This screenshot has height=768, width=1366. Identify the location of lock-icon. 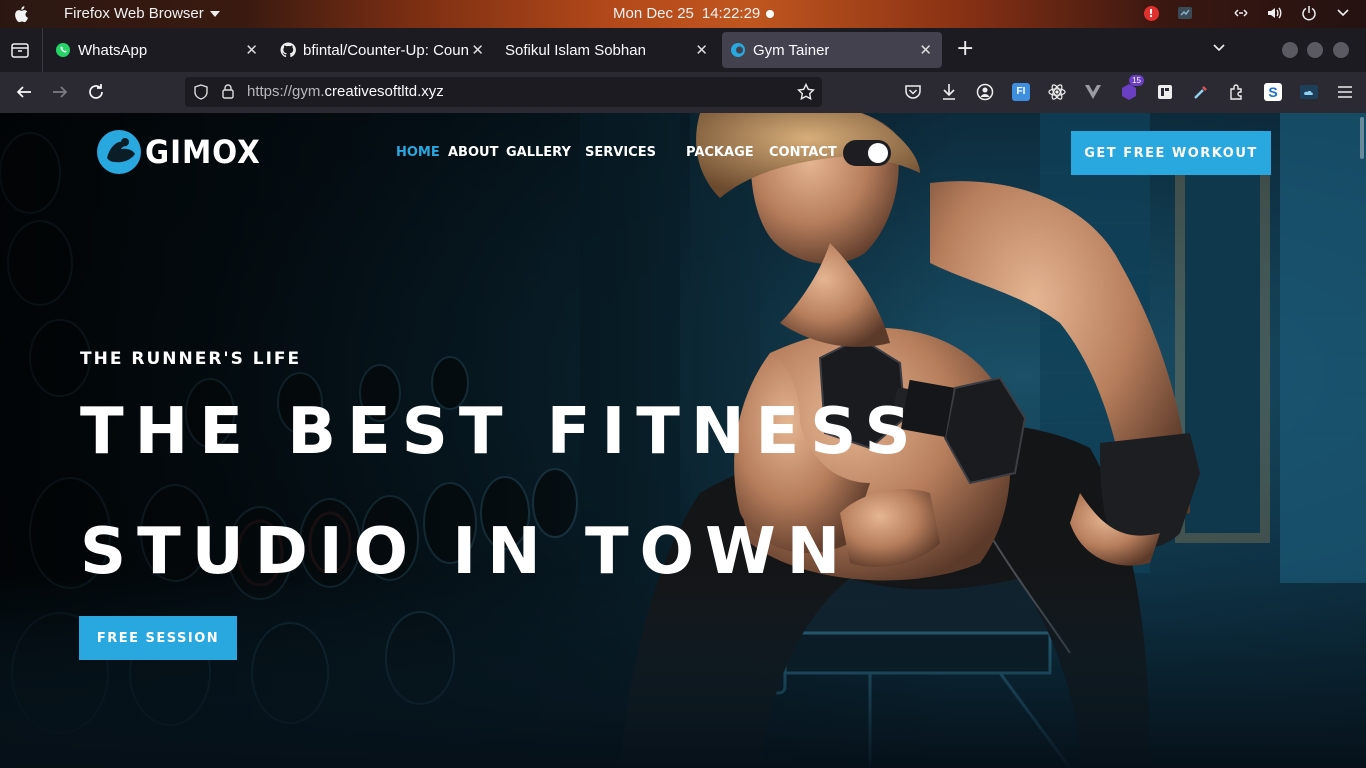
(228, 91).